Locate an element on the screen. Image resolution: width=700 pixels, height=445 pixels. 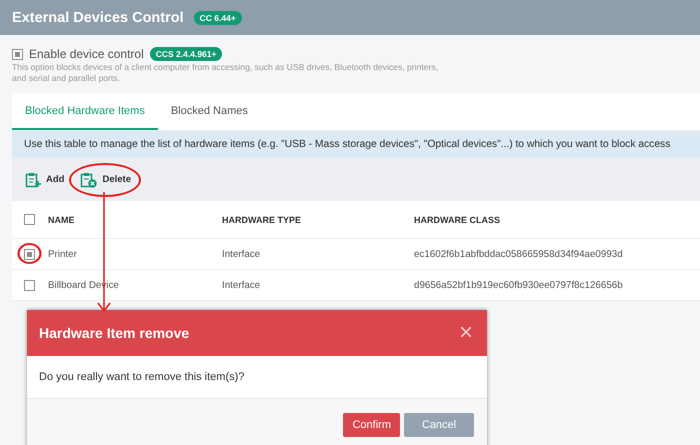
enable-label: Enable device control is located at coordinates (86, 54).